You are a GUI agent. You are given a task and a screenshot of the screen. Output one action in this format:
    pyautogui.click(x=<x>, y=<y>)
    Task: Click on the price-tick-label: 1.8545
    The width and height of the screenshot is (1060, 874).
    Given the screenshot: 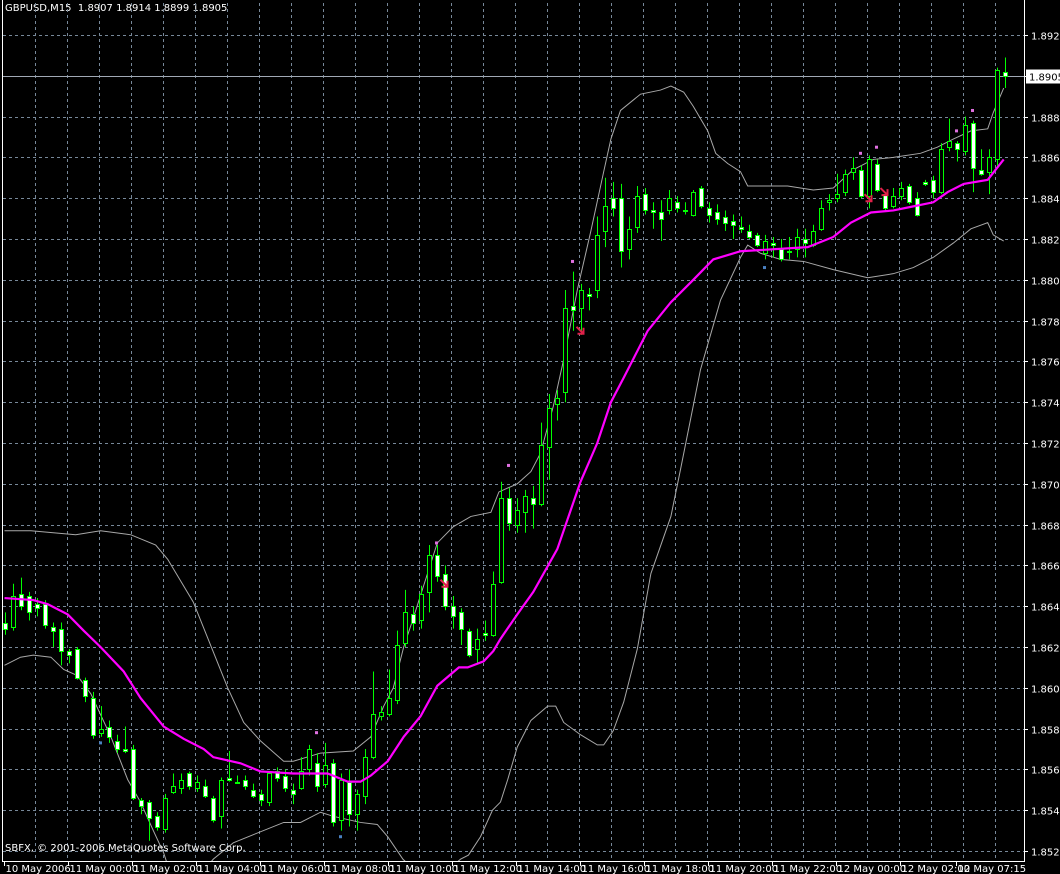 What is the action you would take?
    pyautogui.click(x=1045, y=812)
    